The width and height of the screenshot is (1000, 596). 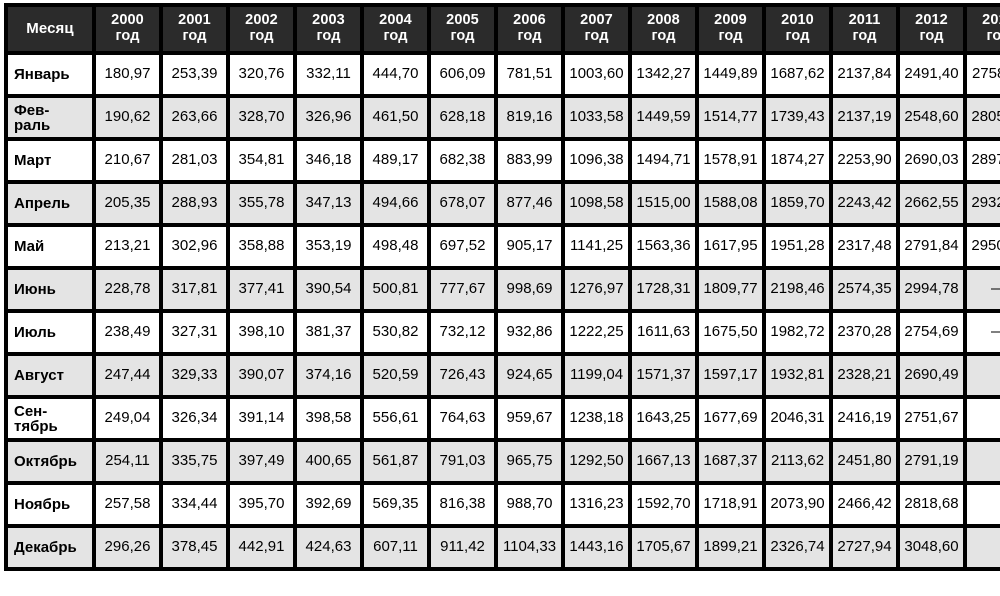 I want to click on value-cell: 628,18, so click(x=462, y=117).